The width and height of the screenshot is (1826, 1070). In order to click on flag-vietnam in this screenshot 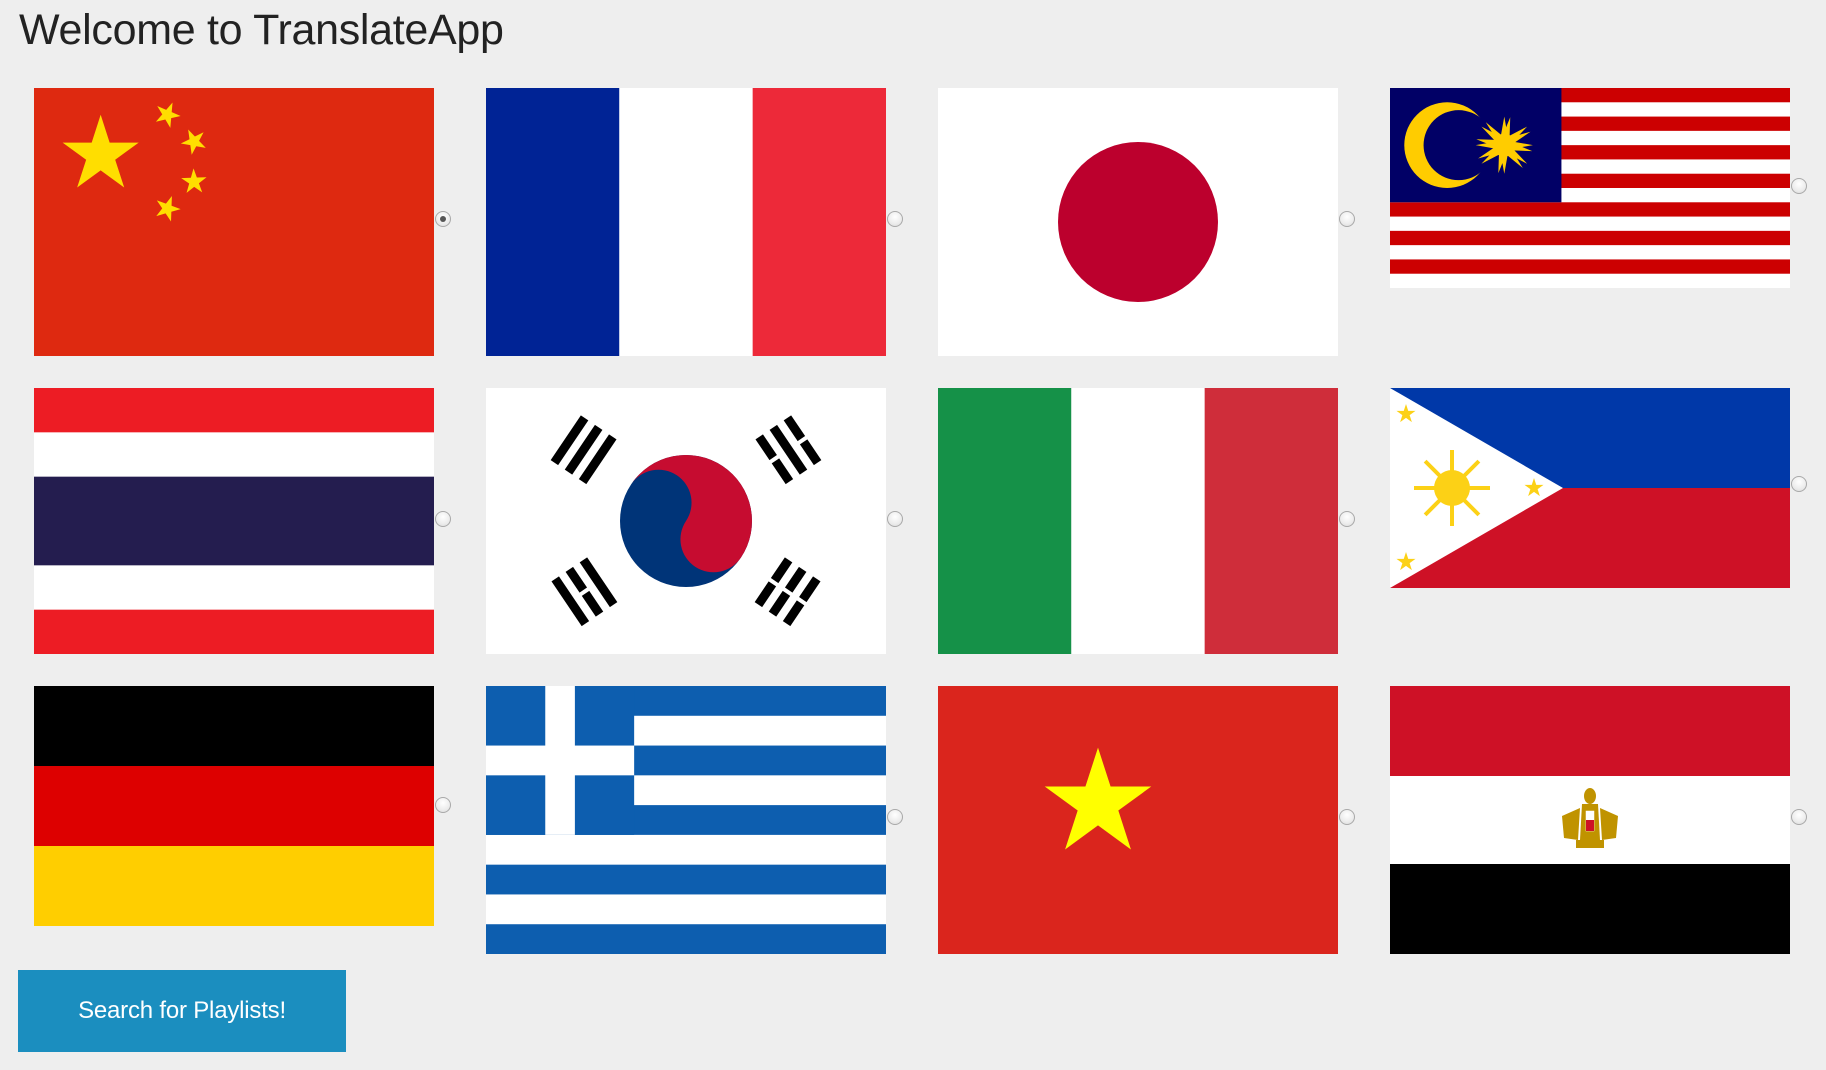, I will do `click(1138, 820)`.